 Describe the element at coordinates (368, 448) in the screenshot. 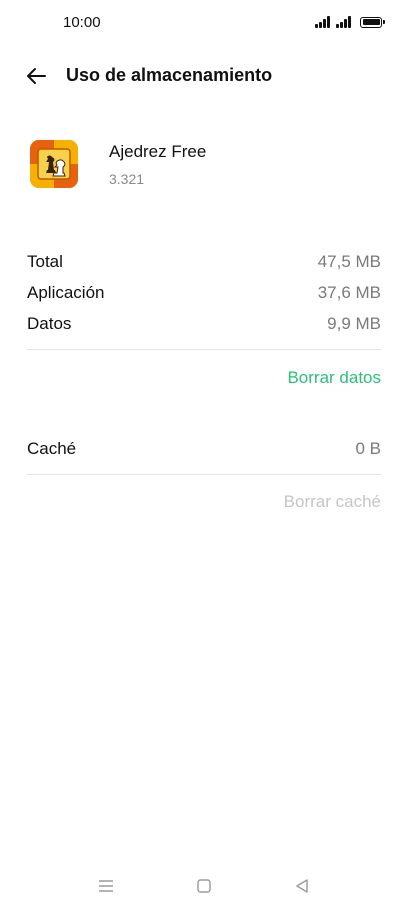

I see `cache-value: 0 B` at that location.